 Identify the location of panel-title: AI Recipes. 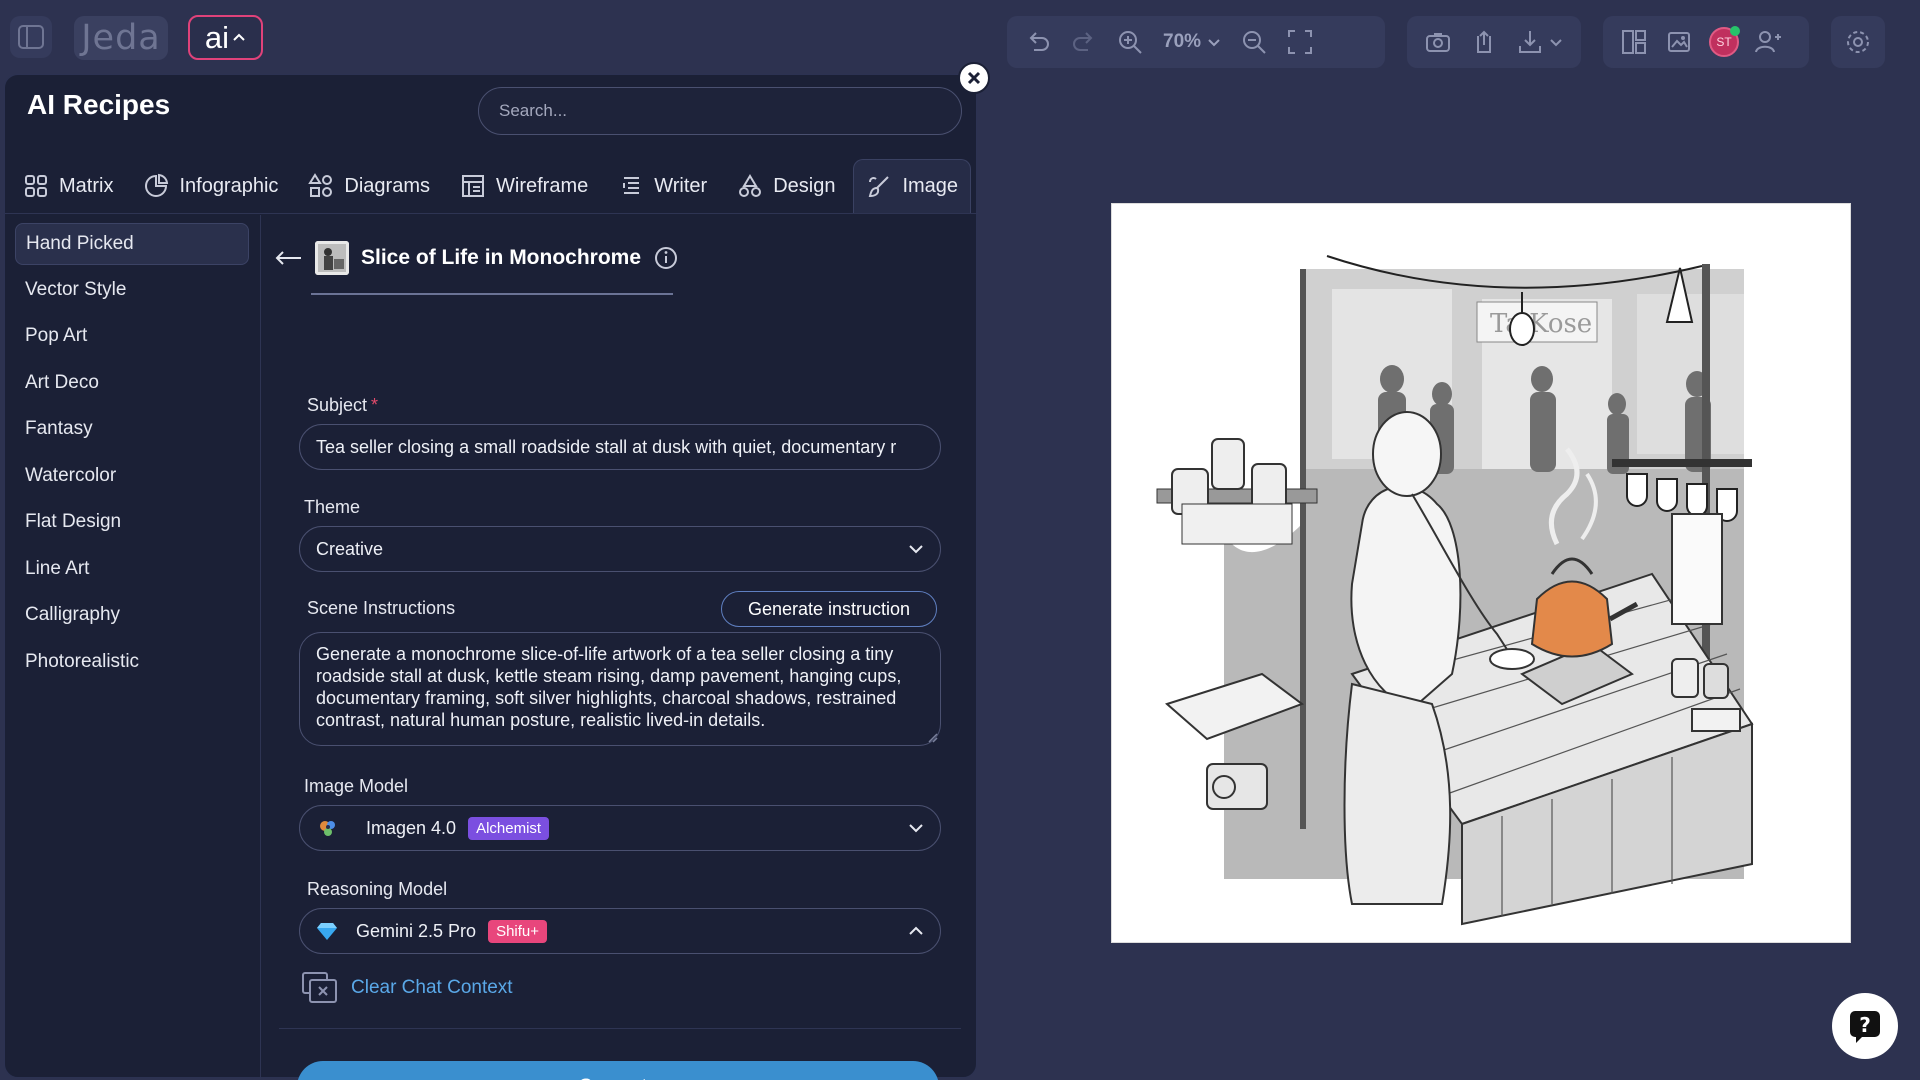
(99, 104).